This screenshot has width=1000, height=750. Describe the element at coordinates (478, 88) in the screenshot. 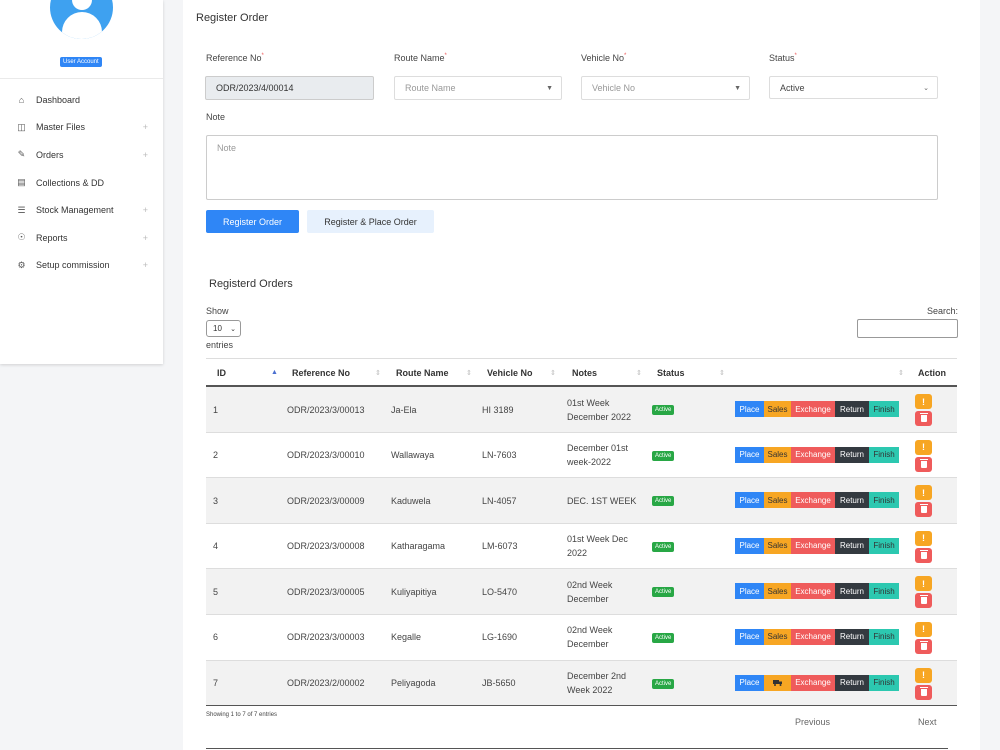

I see `route-select: Route Name ▼` at that location.